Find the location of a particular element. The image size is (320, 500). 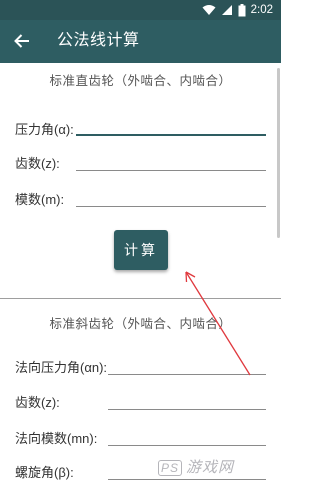

spur-teeth-label: 齿数(z): is located at coordinates (37, 163).